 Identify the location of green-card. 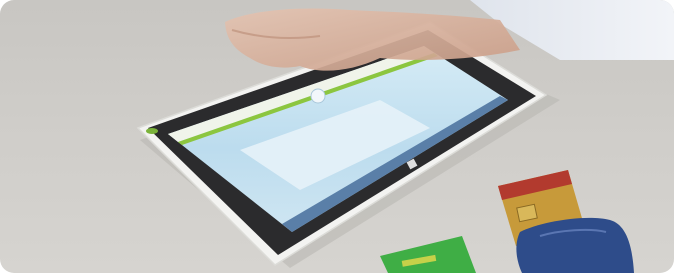
(428, 254).